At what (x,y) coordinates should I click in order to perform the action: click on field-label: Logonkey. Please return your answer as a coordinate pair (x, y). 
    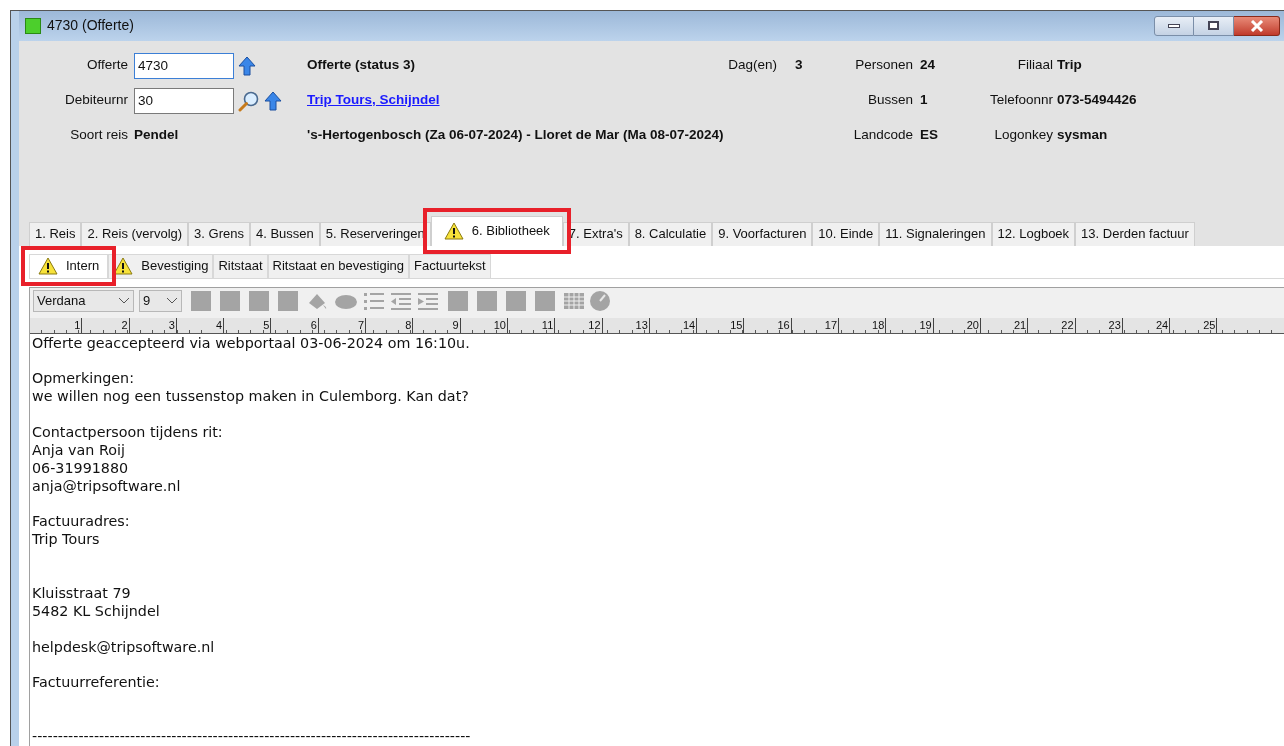
    Looking at the image, I should click on (1023, 135).